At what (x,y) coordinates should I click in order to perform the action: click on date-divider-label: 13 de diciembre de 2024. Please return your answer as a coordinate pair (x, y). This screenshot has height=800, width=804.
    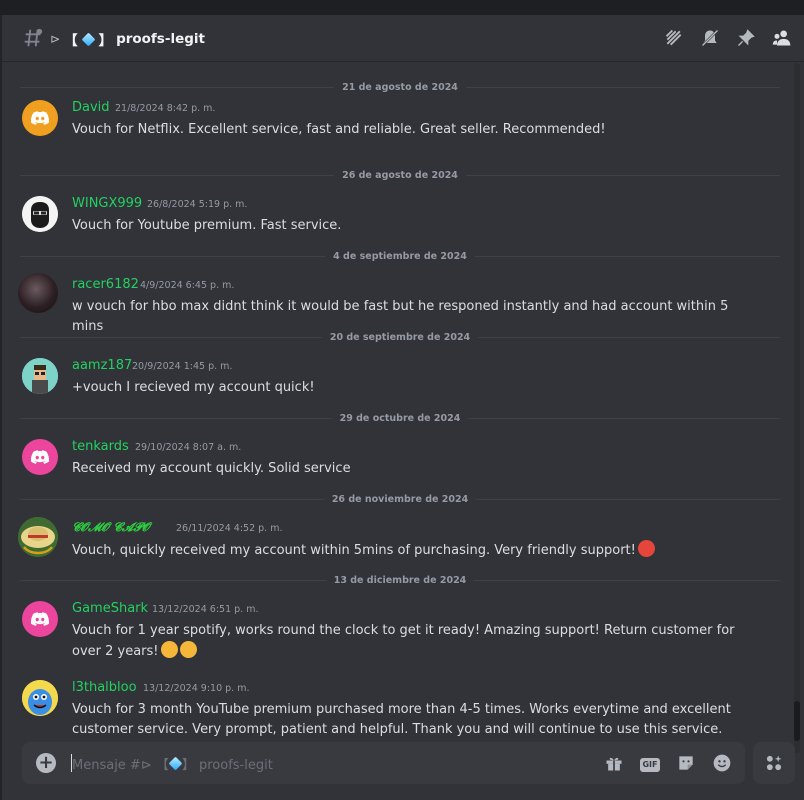
    Looking at the image, I should click on (400, 580).